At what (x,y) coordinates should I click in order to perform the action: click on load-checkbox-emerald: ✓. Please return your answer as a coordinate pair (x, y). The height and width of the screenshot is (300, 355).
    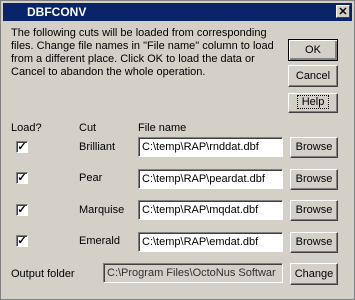
    Looking at the image, I should click on (22, 241).